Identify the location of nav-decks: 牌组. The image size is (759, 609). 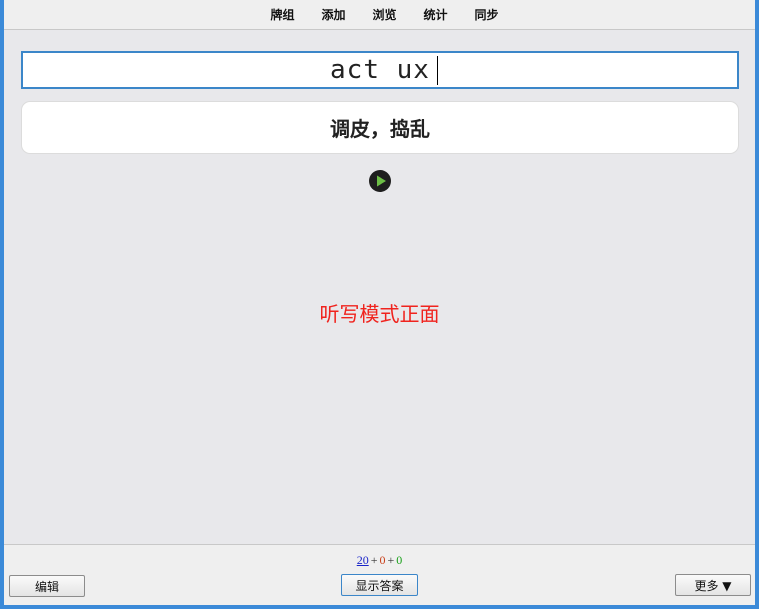
(282, 14).